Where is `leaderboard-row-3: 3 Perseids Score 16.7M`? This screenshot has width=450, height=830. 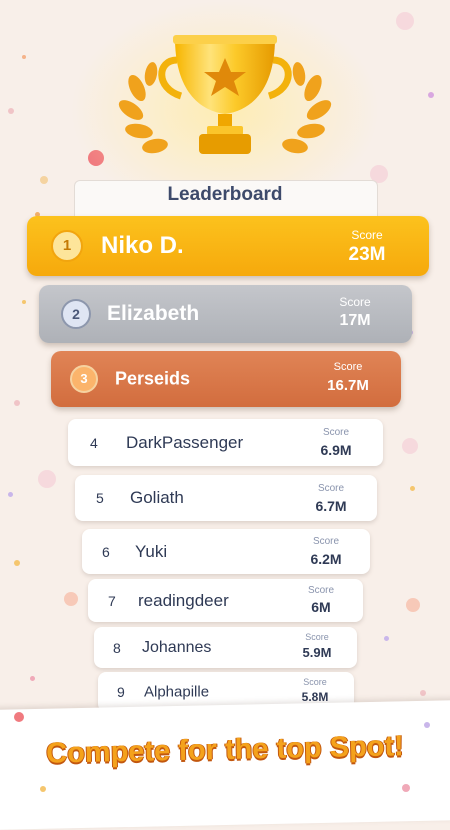 leaderboard-row-3: 3 Perseids Score 16.7M is located at coordinates (226, 379).